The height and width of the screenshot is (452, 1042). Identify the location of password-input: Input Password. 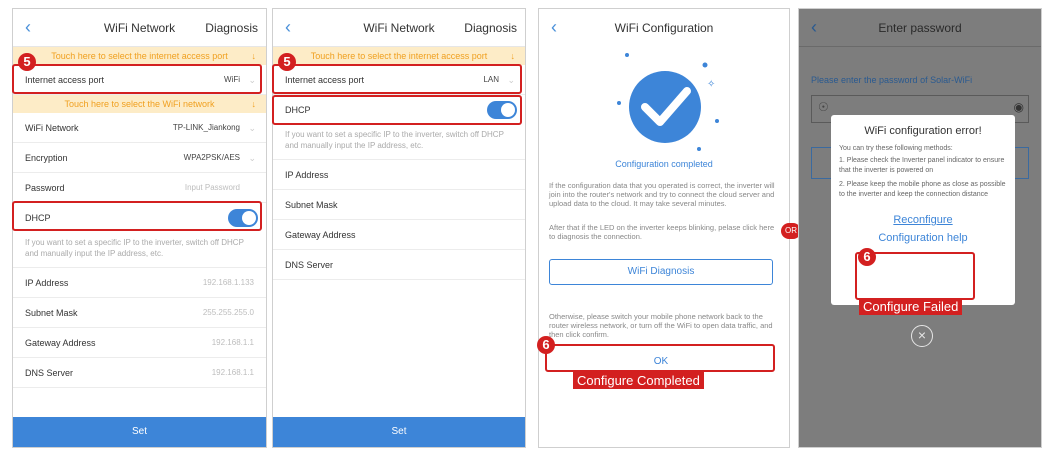
(212, 188).